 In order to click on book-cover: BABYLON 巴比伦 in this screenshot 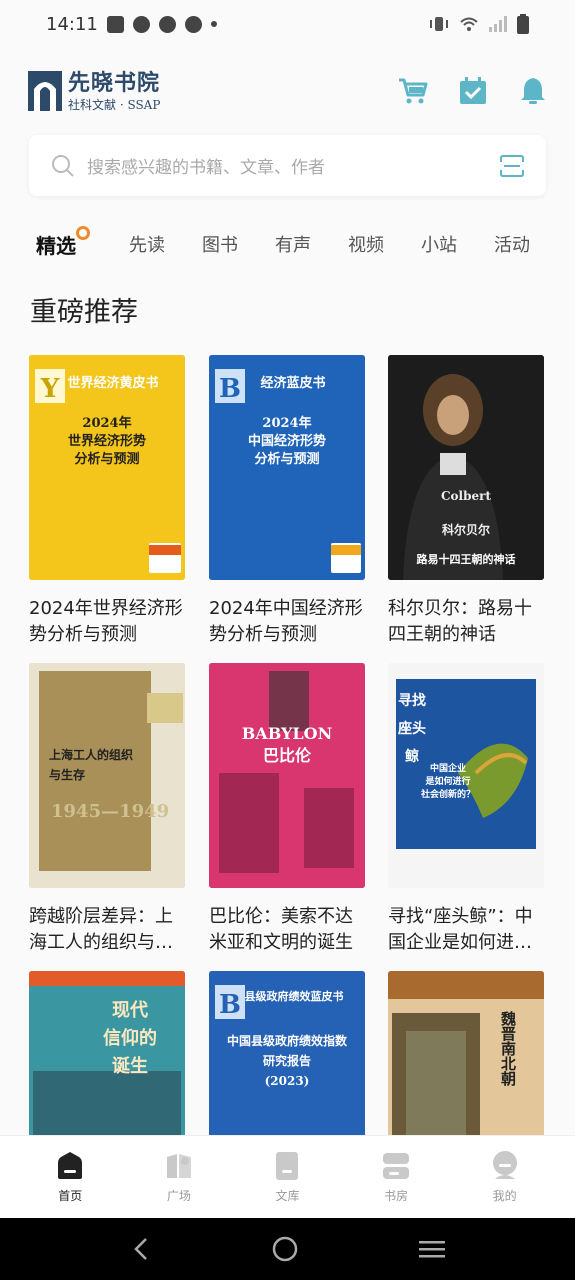, I will do `click(287, 775)`.